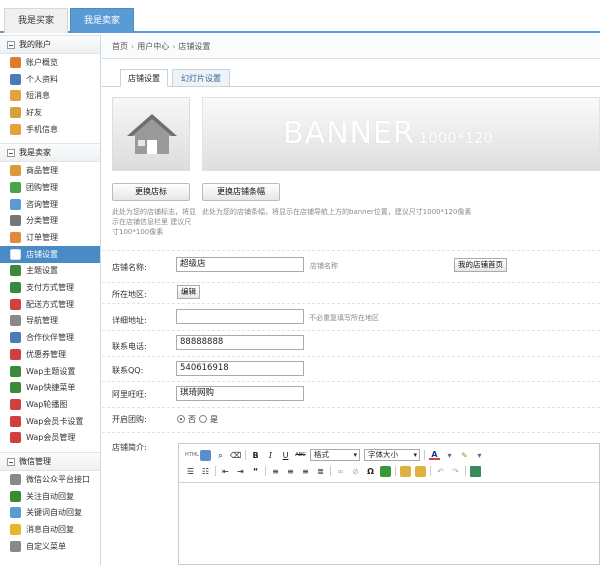 The height and width of the screenshot is (565, 600). What do you see at coordinates (192, 419) in the screenshot?
I see `group-buy-no-label: 否` at bounding box center [192, 419].